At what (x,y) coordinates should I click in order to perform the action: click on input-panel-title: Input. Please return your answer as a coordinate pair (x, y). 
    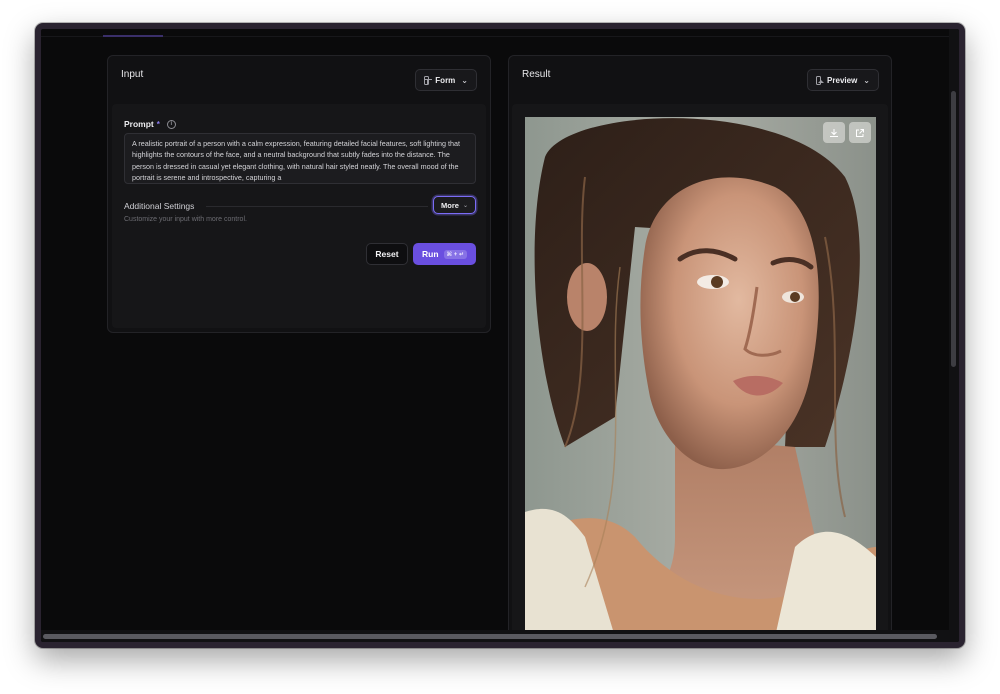
    Looking at the image, I should click on (132, 74).